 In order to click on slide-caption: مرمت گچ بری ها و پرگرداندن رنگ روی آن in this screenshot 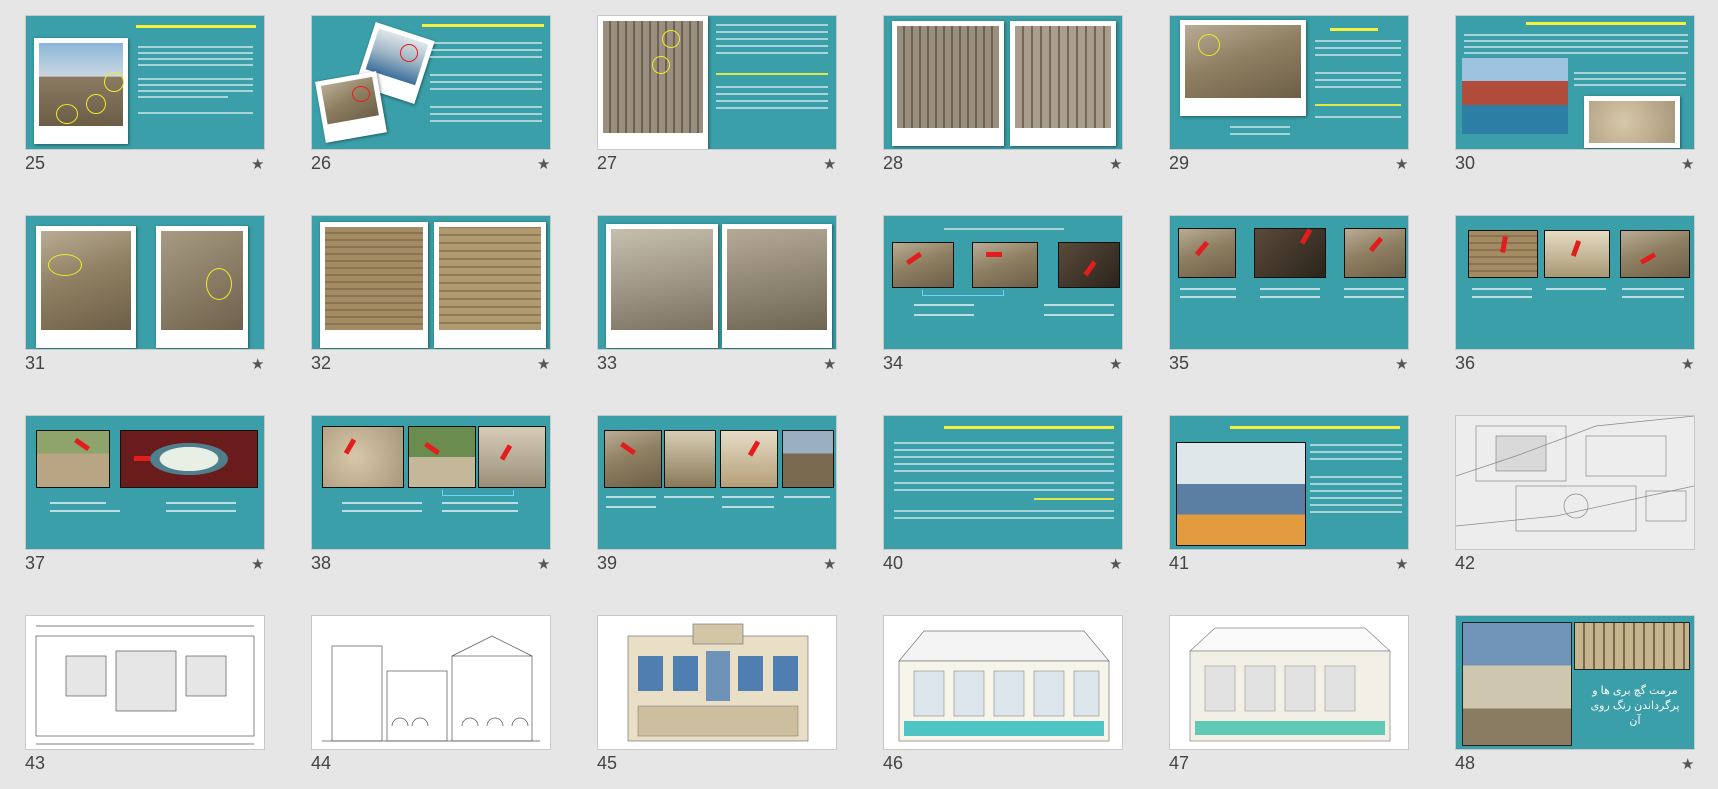, I will do `click(1635, 706)`.